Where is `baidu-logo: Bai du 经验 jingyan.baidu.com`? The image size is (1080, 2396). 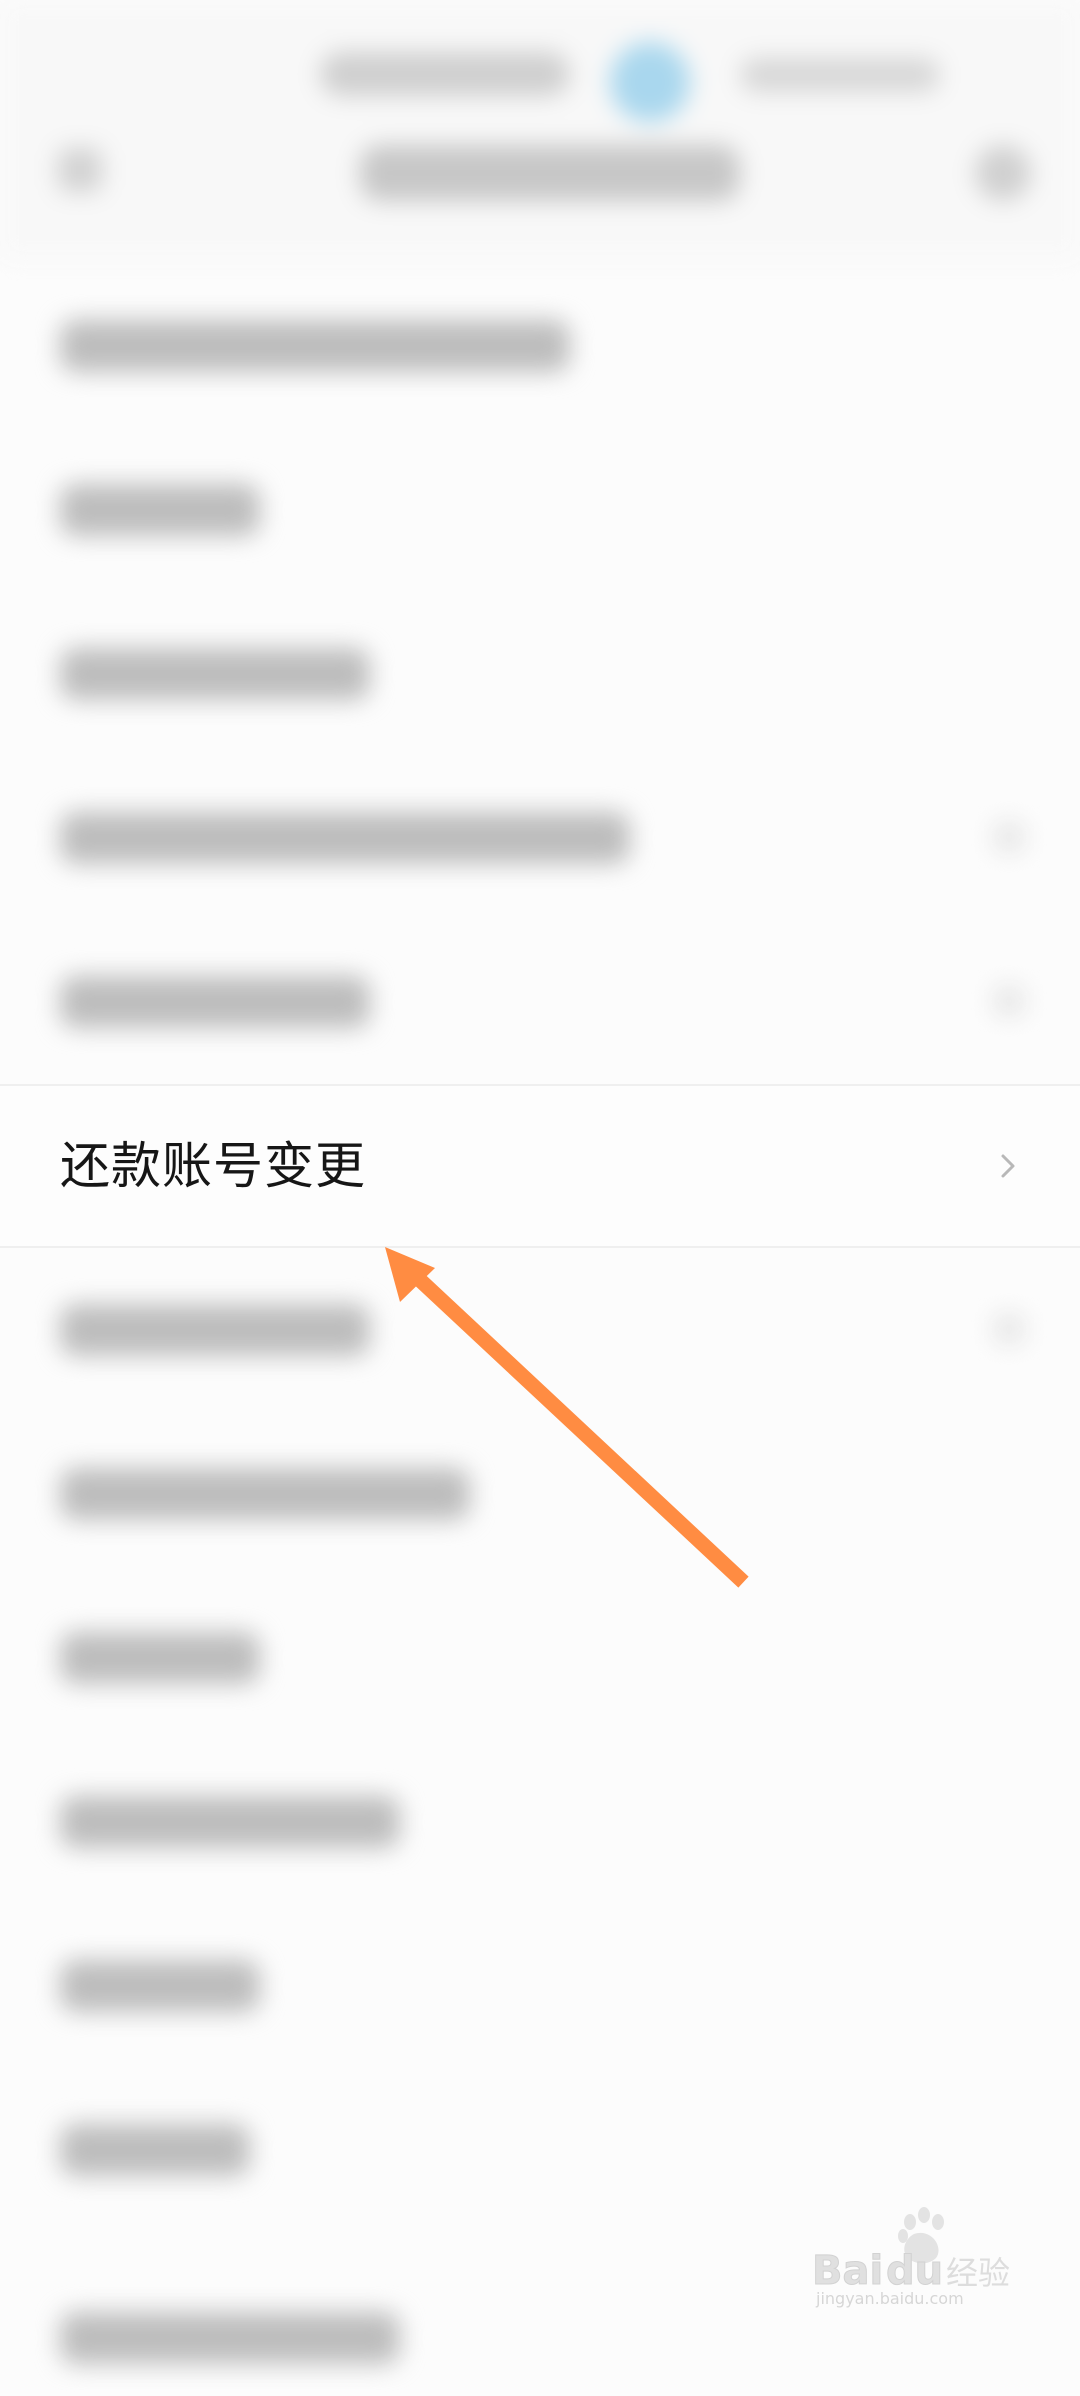
baidu-logo: Bai du 经验 jingyan.baidu.com is located at coordinates (911, 2257).